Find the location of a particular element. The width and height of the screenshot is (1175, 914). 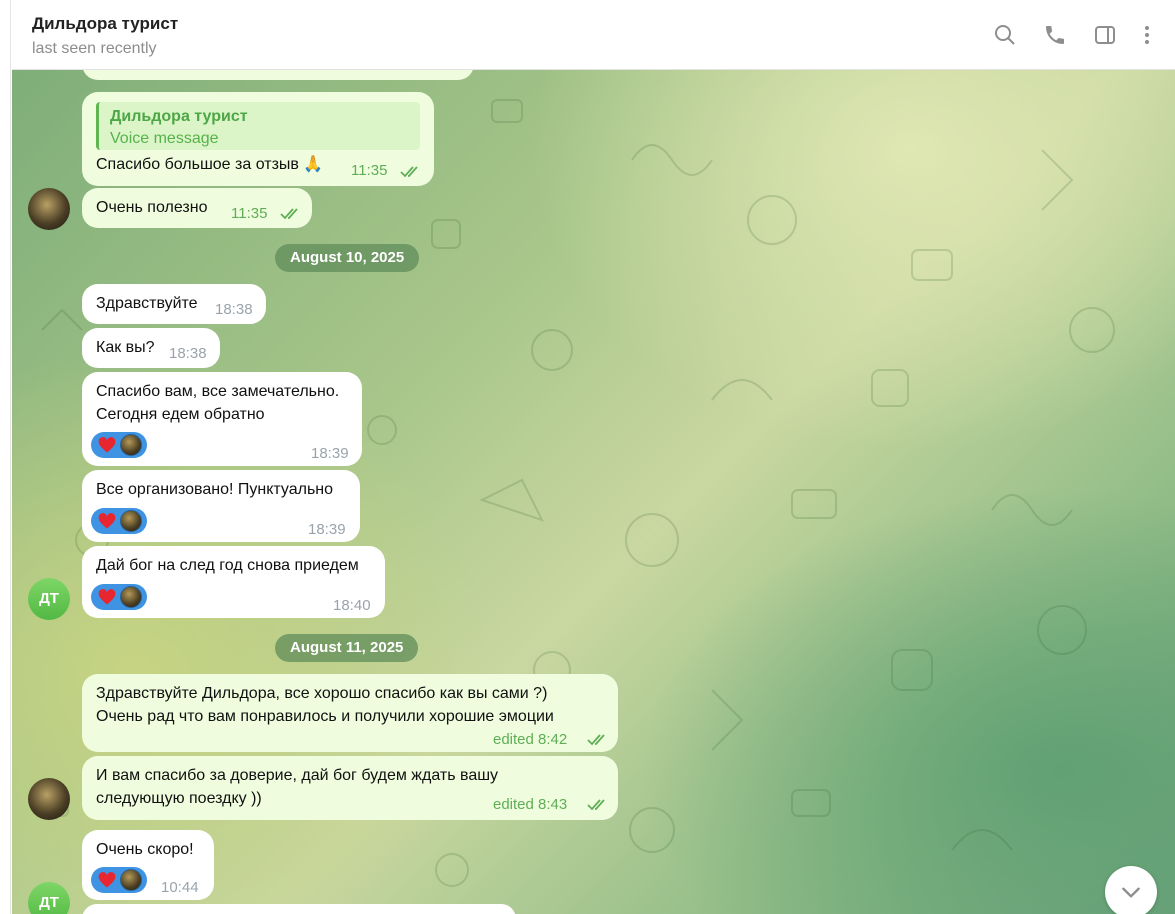

search-icon is located at coordinates (1005, 35).